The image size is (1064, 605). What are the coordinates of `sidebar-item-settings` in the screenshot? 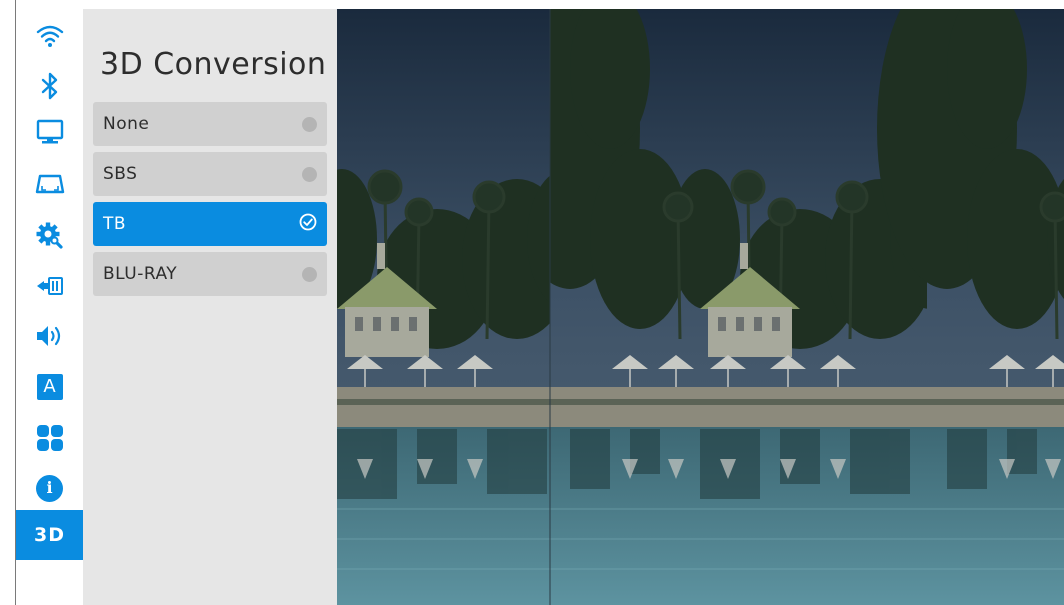 It's located at (49, 236).